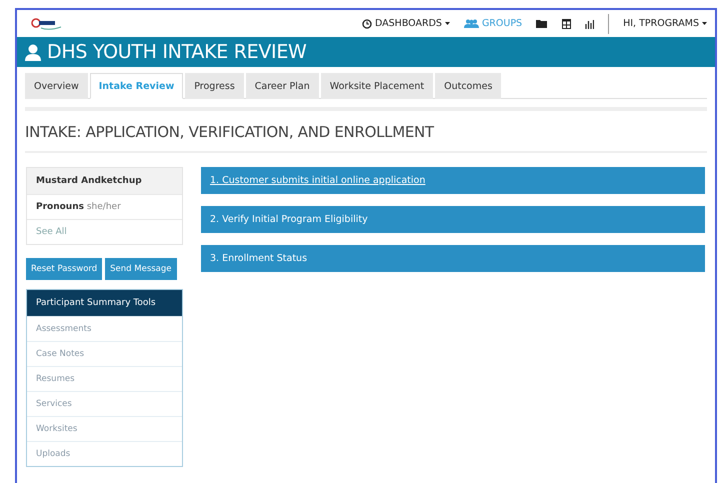 This screenshot has width=722, height=483. I want to click on tab: Overview, so click(56, 86).